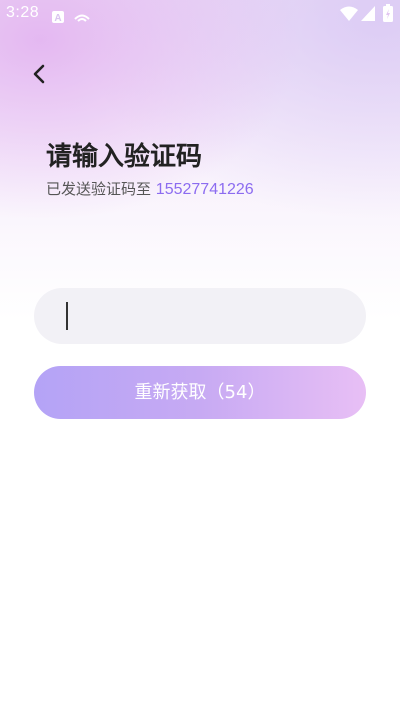  What do you see at coordinates (124, 157) in the screenshot?
I see `page-title: 请输入验证码` at bounding box center [124, 157].